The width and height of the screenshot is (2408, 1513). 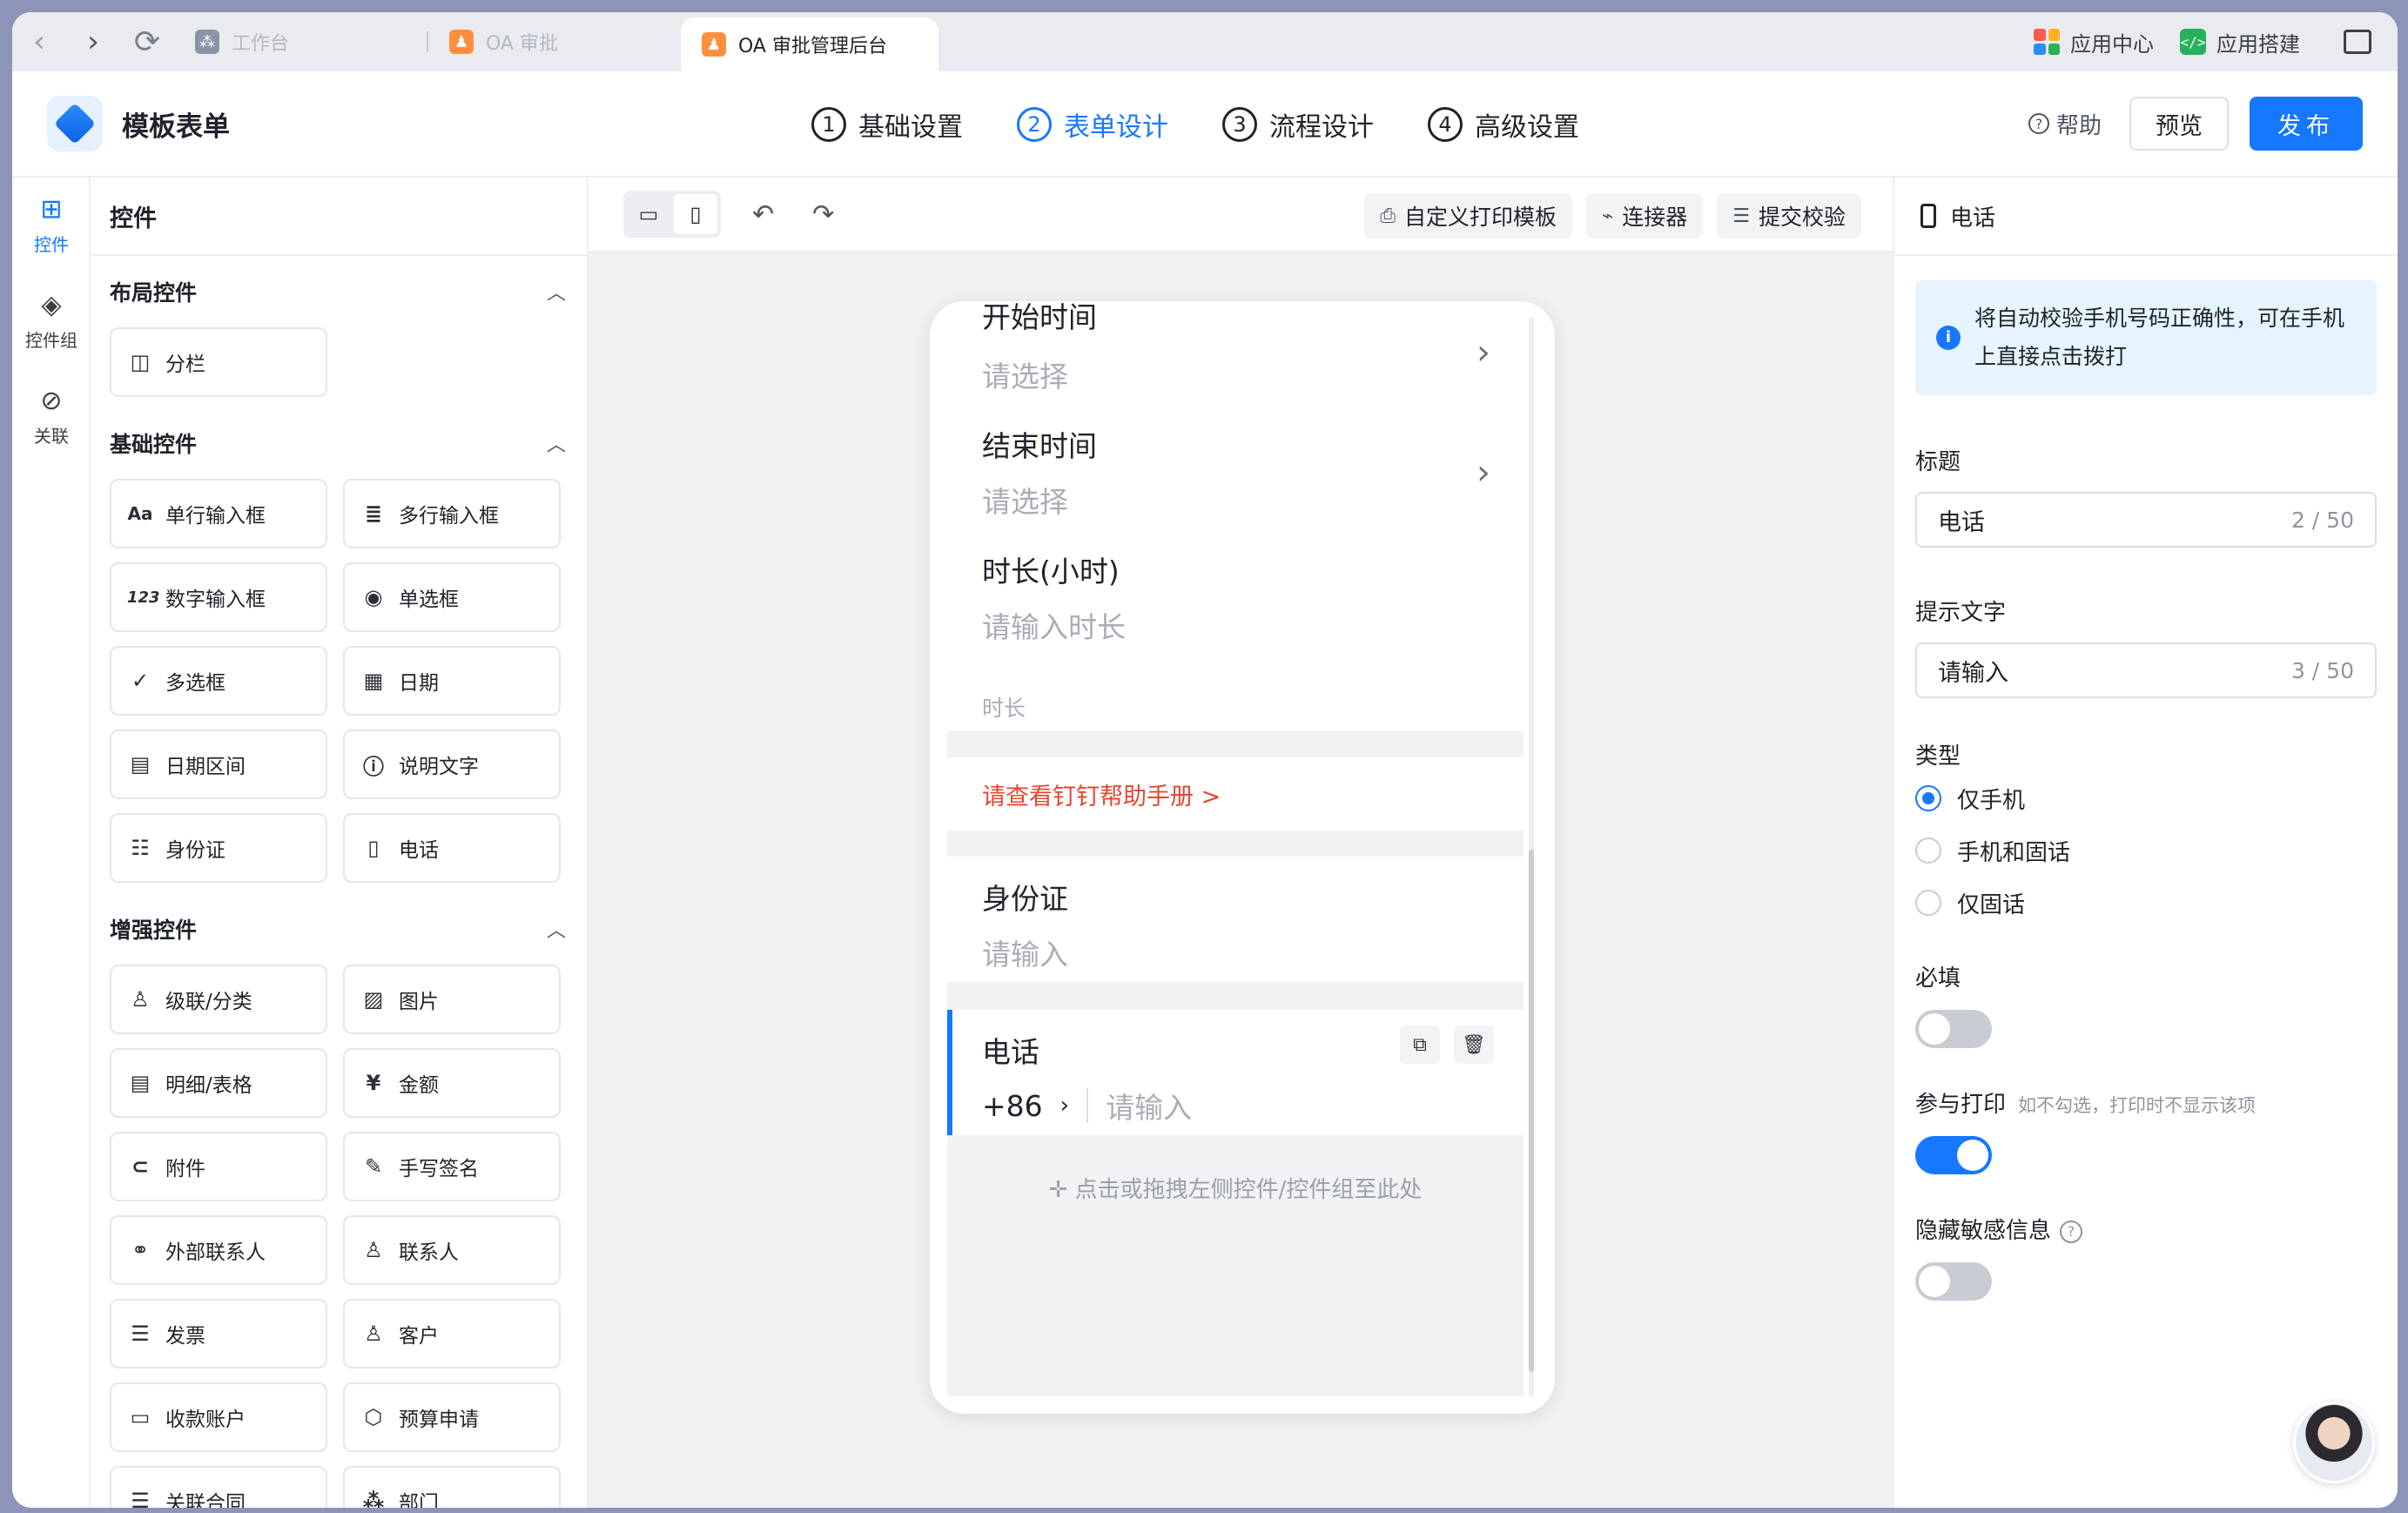 I want to click on step-flow-design: 3 流程设计, so click(x=1298, y=125).